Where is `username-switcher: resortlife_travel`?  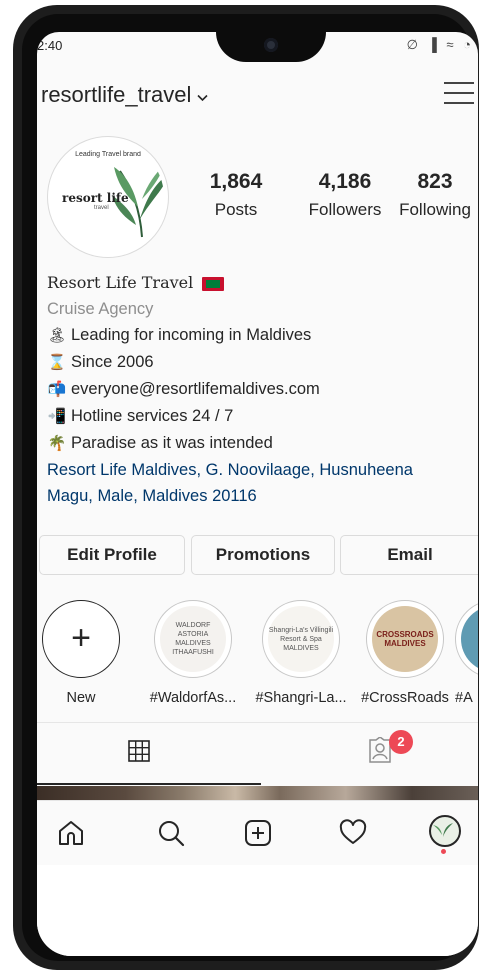
username-switcher: resortlife_travel is located at coordinates (116, 94).